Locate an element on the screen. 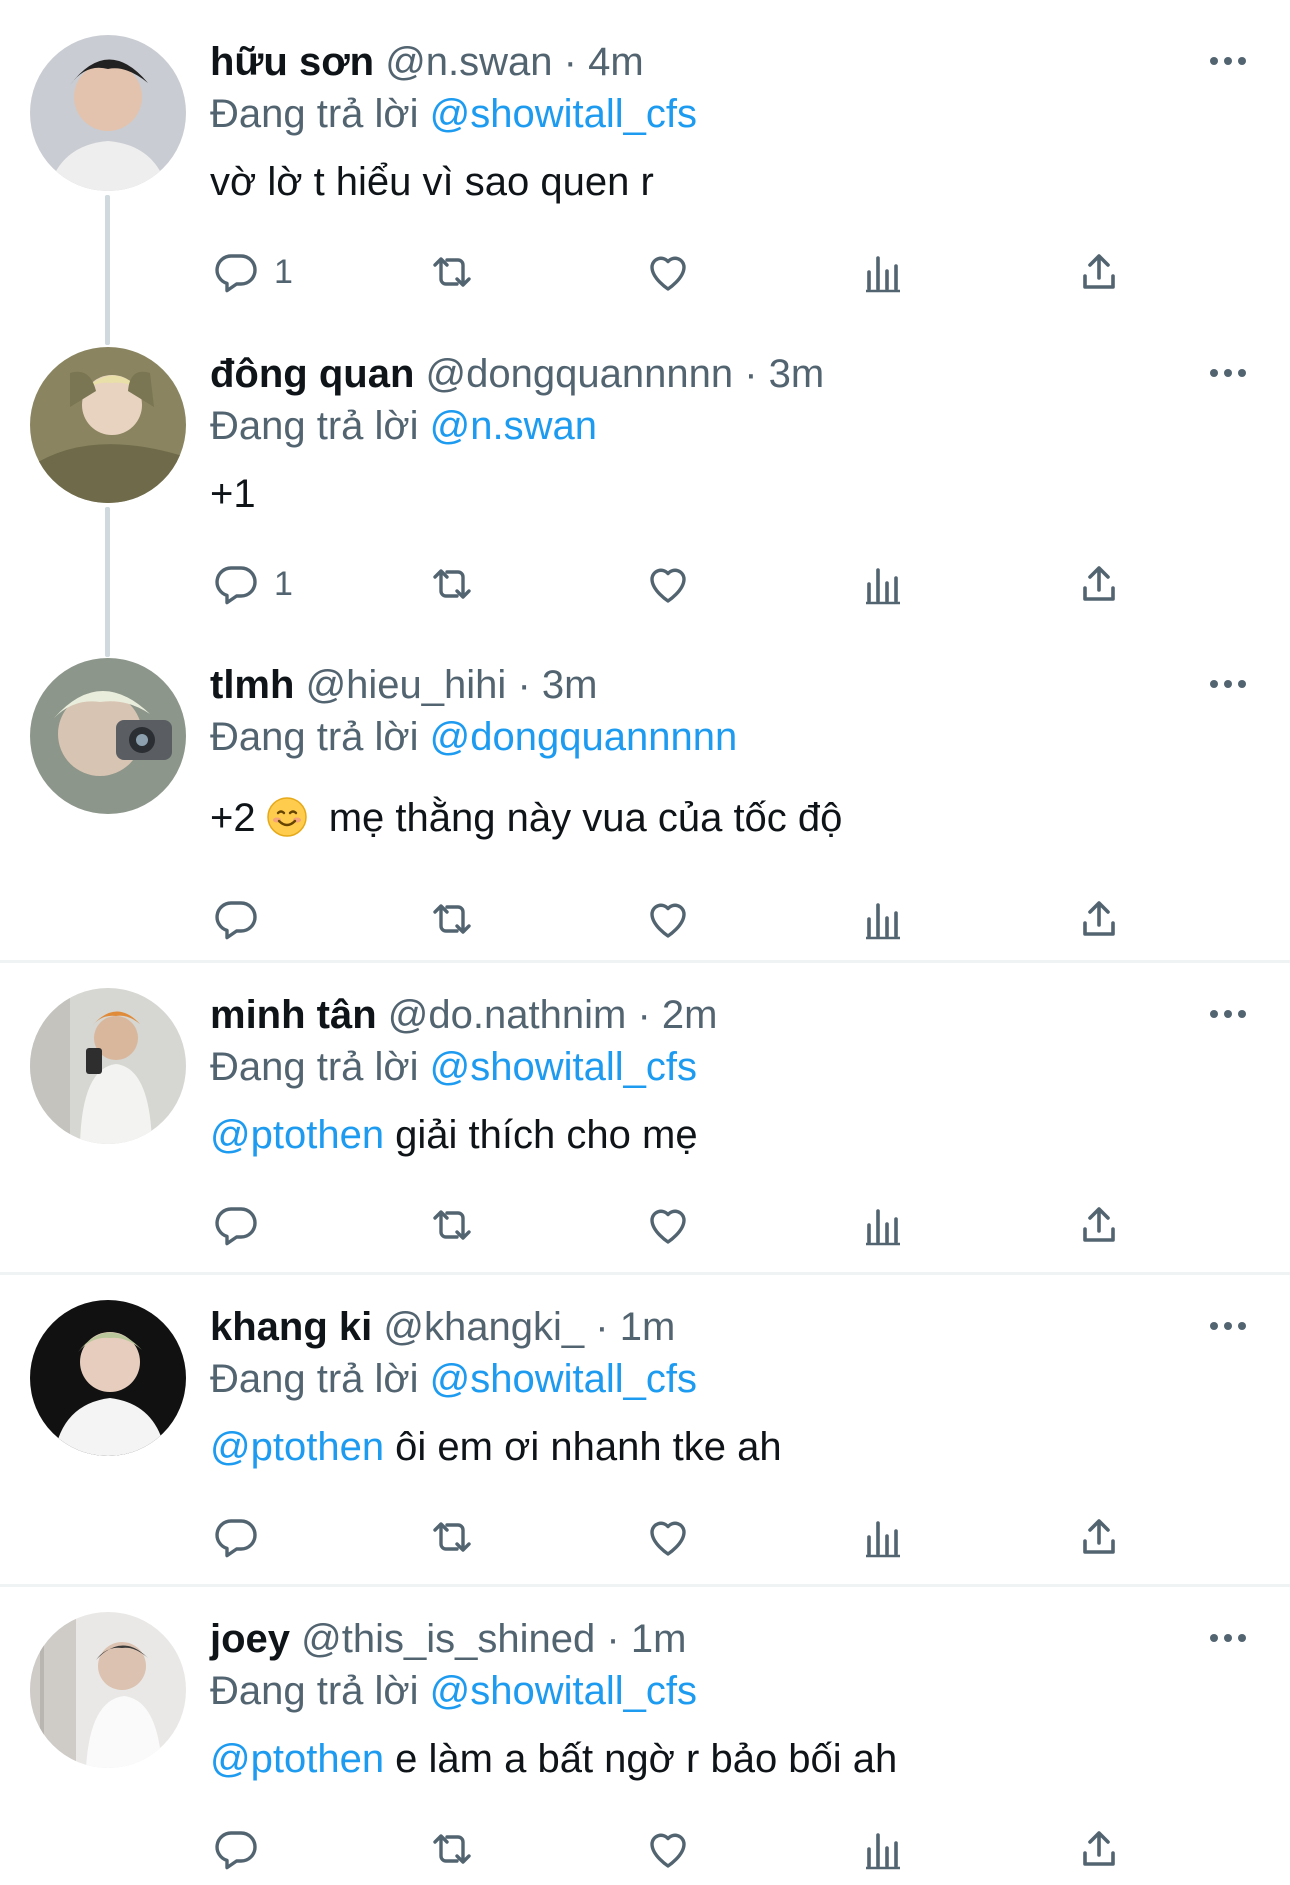 This screenshot has height=1885, width=1290. user-handle: @khangki_ is located at coordinates (483, 1327).